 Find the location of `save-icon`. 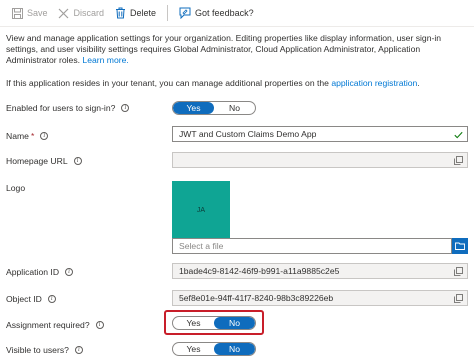

save-icon is located at coordinates (17, 13).